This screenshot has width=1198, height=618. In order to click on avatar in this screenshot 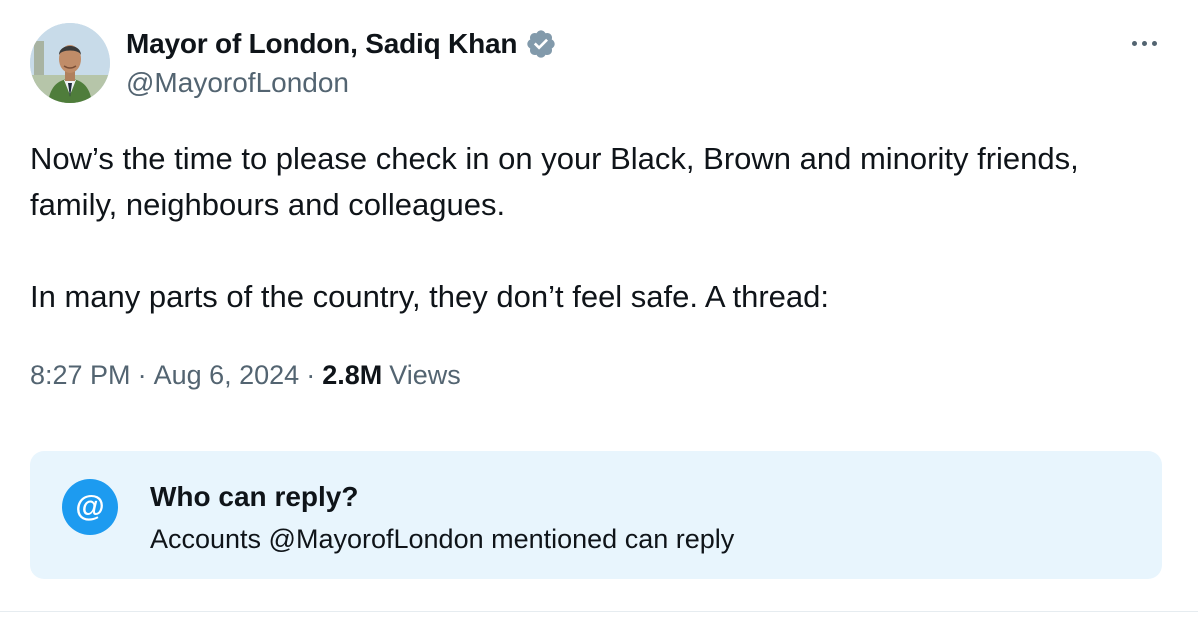, I will do `click(70, 63)`.